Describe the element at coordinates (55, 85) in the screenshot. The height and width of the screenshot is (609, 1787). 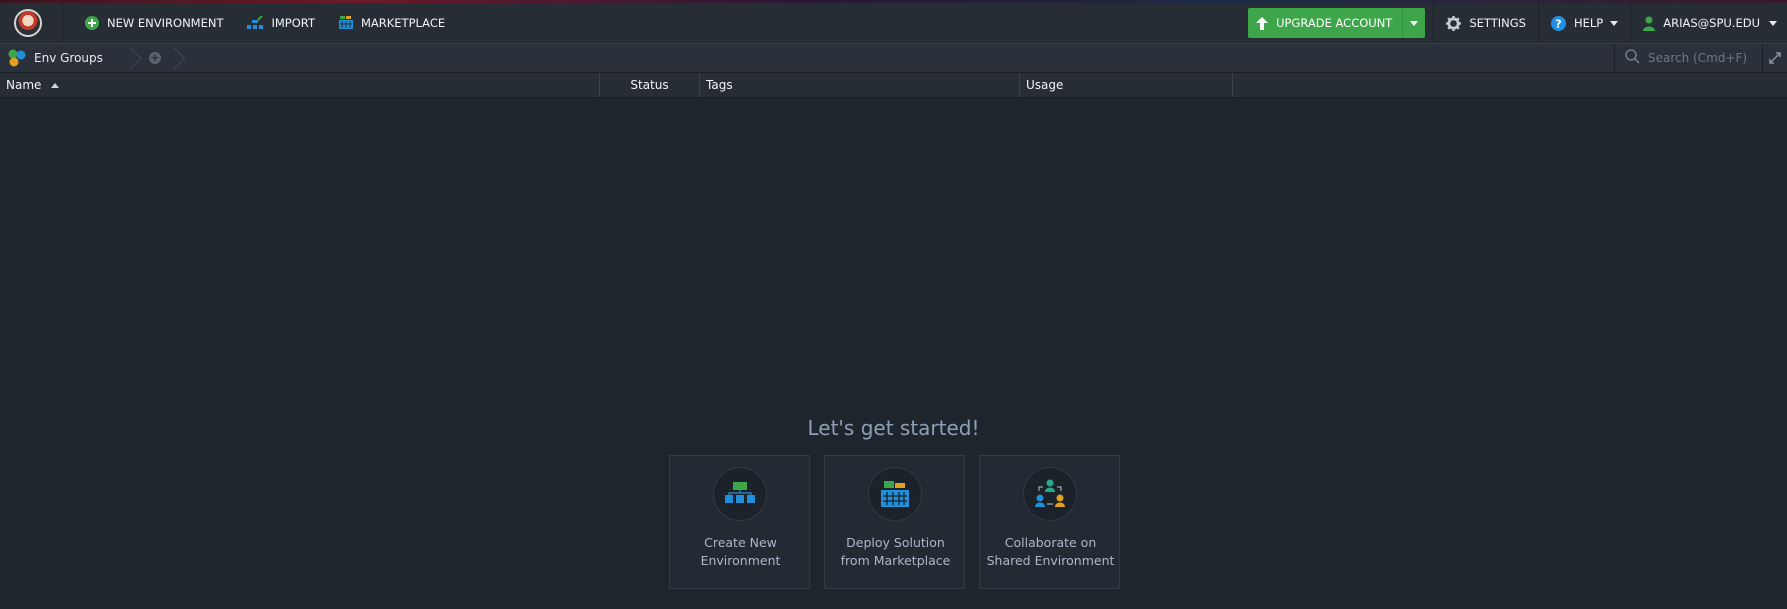
I see `sort-ascending-icon` at that location.